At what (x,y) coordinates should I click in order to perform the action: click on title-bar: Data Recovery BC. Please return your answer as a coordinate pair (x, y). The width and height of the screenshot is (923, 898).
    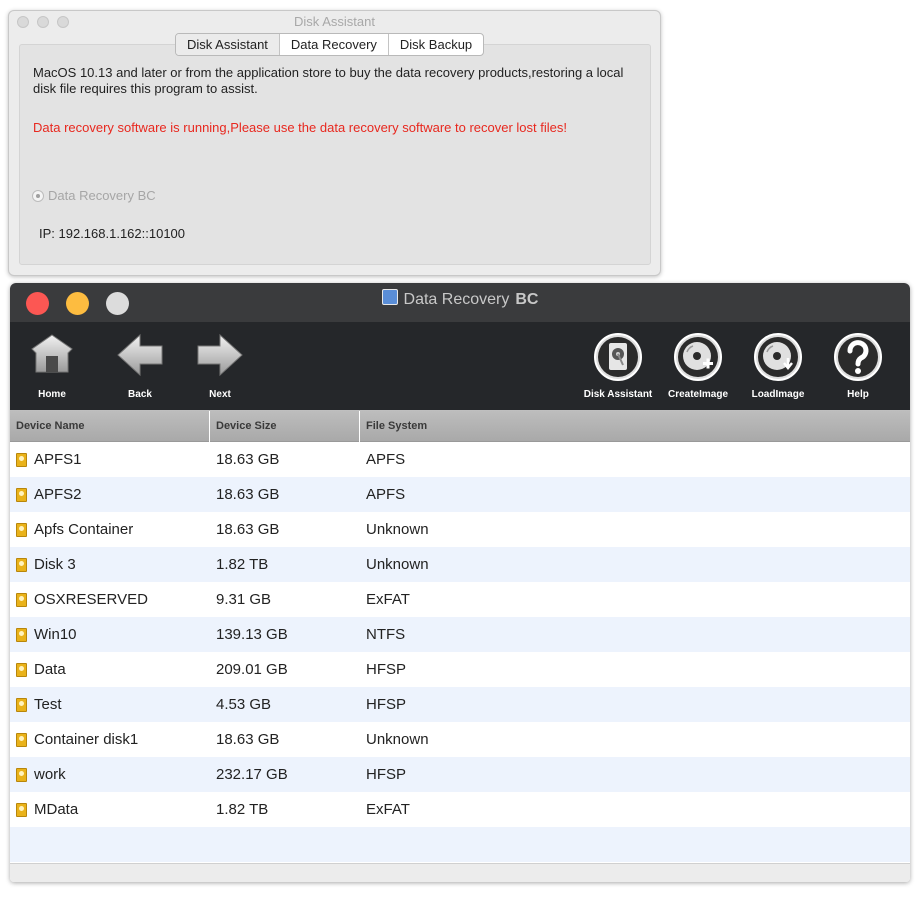
    Looking at the image, I should click on (460, 302).